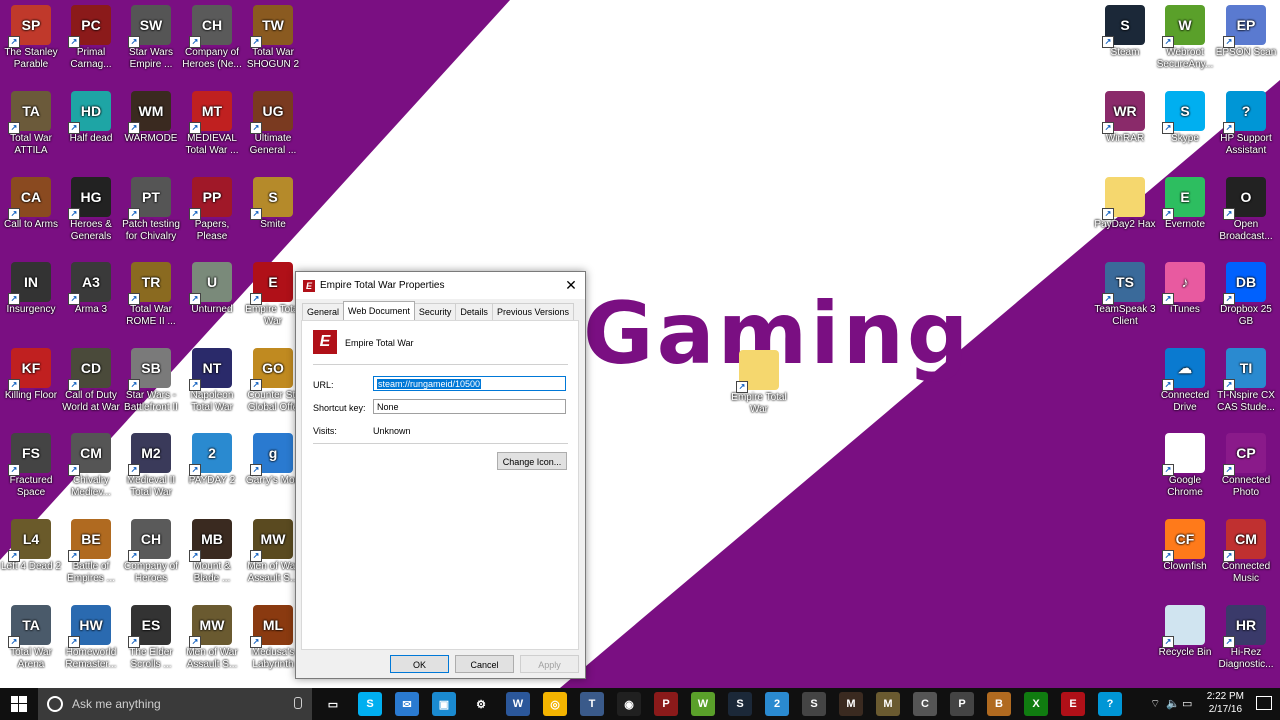  Describe the element at coordinates (1125, 32) in the screenshot. I see `desktop-icon-steam: S ↗ Steam` at that location.